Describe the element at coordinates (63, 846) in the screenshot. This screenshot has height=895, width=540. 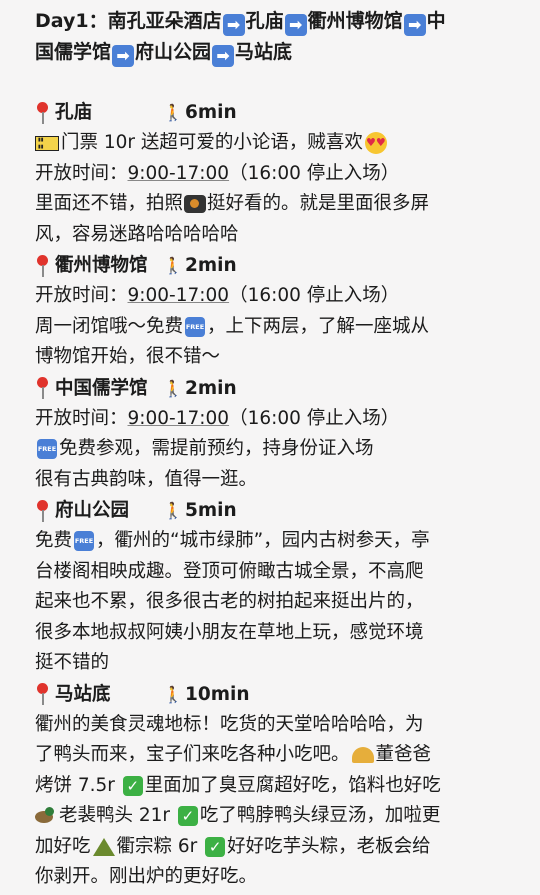
I see `line-text: 加好吃` at that location.